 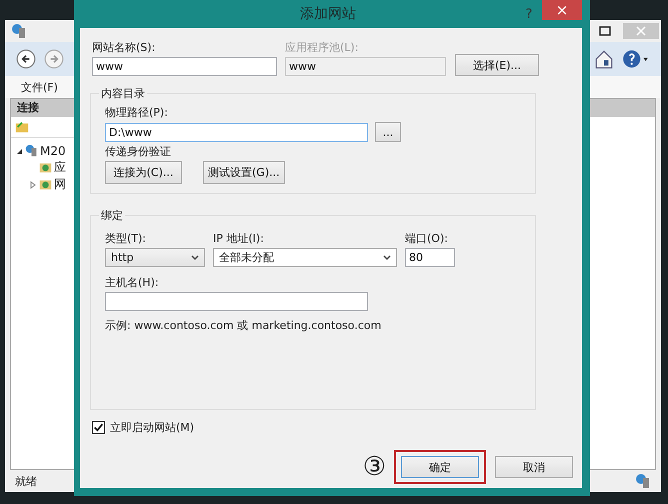 What do you see at coordinates (322, 47) in the screenshot?
I see `field-label: 应用程序池(L):` at bounding box center [322, 47].